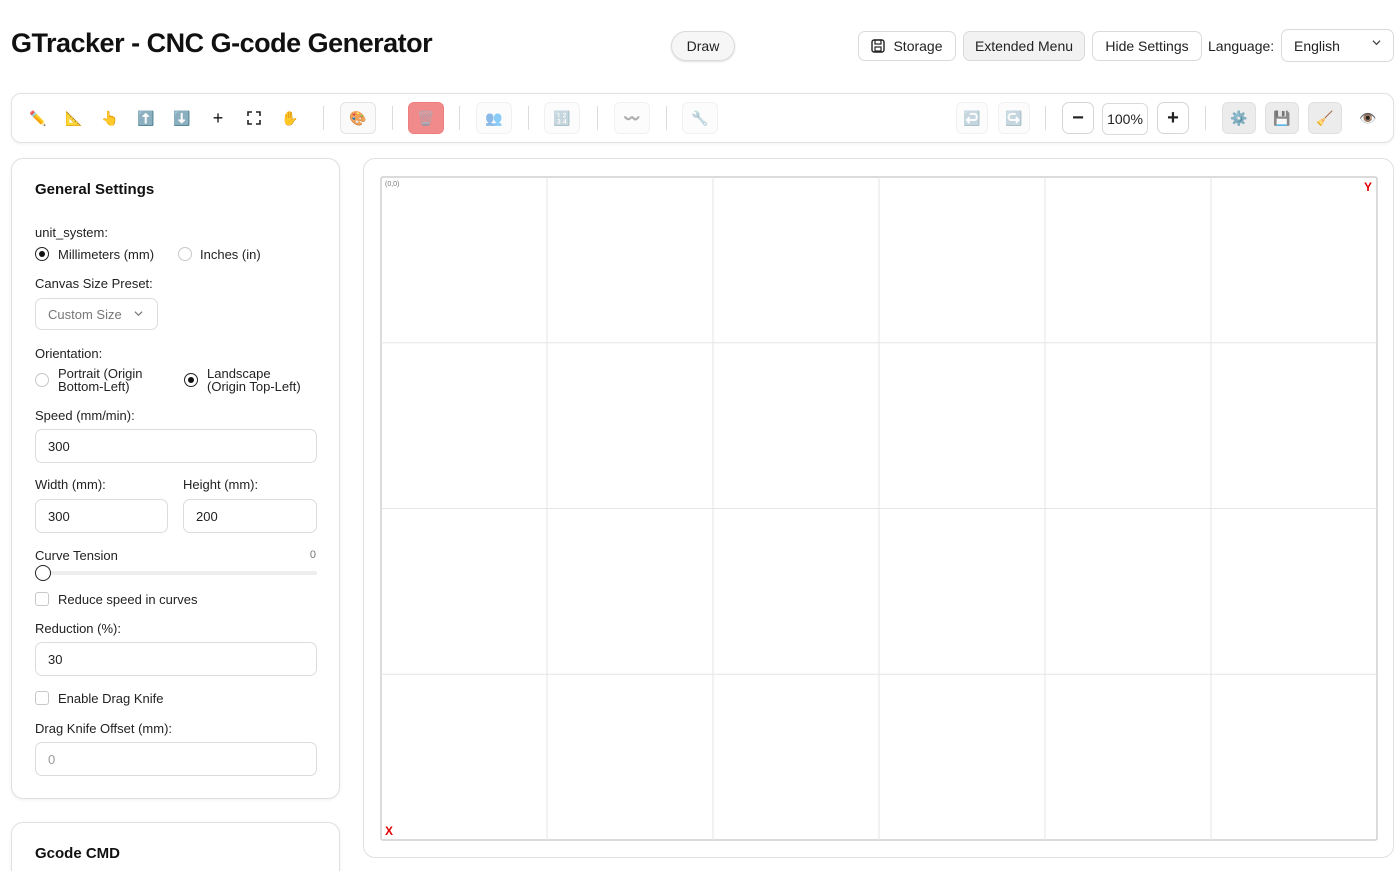 Image resolution: width=1400 pixels, height=871 pixels. Describe the element at coordinates (42, 254) in the screenshot. I see `unit-mm-radio` at that location.